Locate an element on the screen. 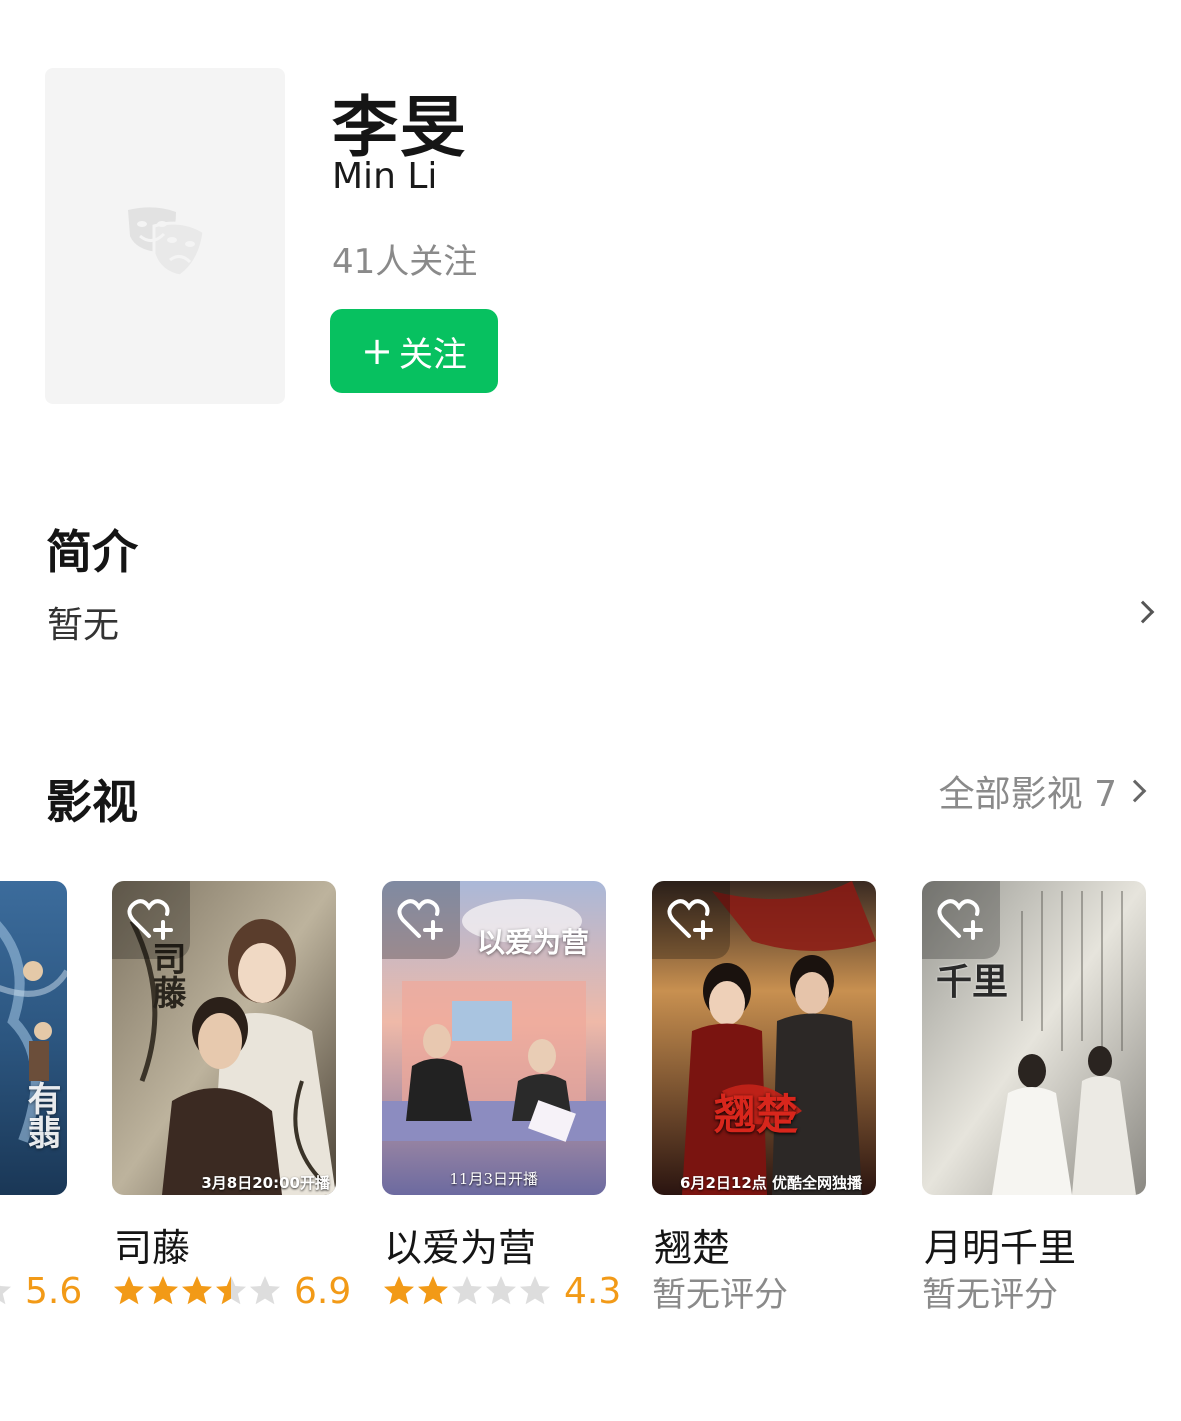 Image resolution: width=1181 pixels, height=1421 pixels. rating-score: 6.9 is located at coordinates (323, 1291).